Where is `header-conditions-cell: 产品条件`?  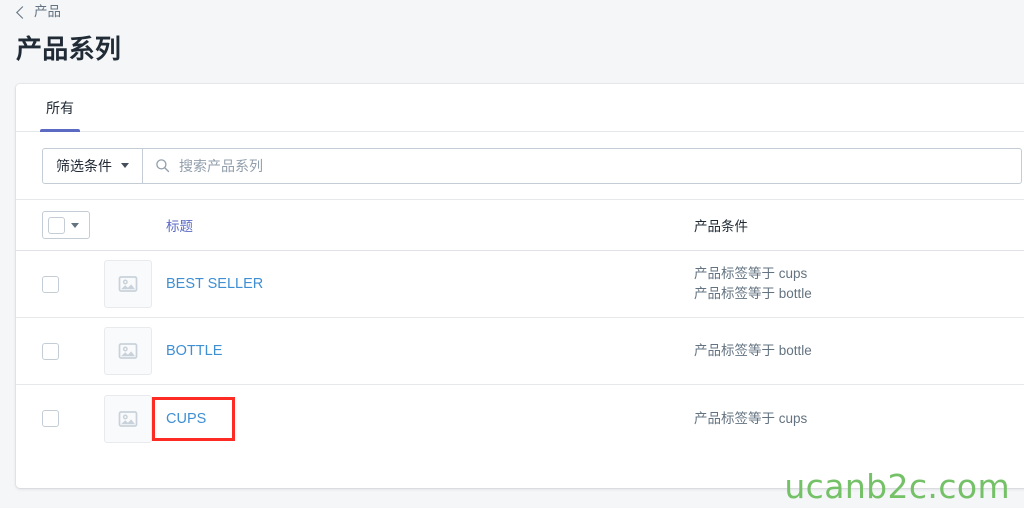 header-conditions-cell: 产品条件 is located at coordinates (859, 225).